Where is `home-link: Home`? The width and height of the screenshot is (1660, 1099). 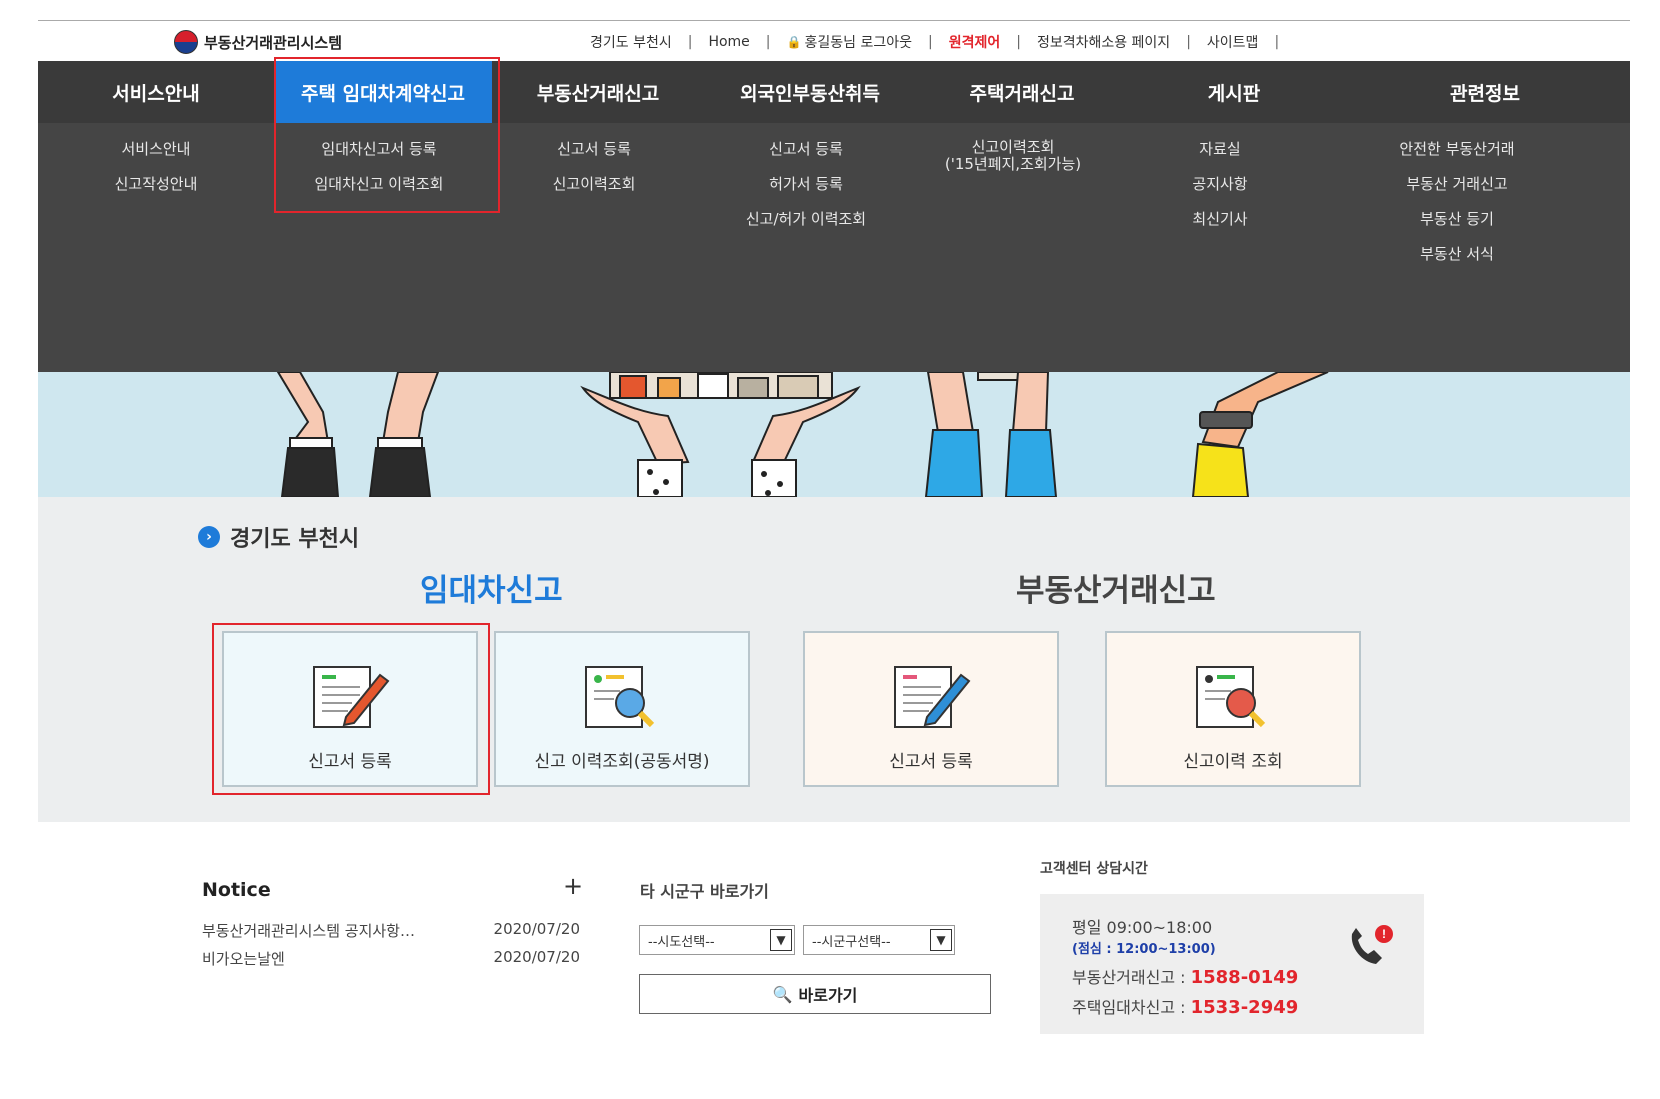 home-link: Home is located at coordinates (728, 42).